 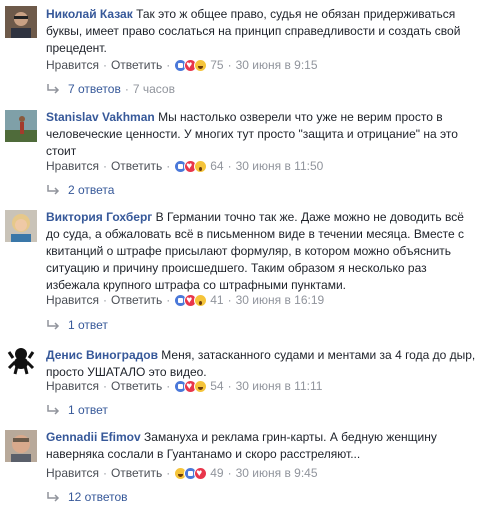 I want to click on comment-author: Stanislav Vakhman, so click(x=100, y=117).